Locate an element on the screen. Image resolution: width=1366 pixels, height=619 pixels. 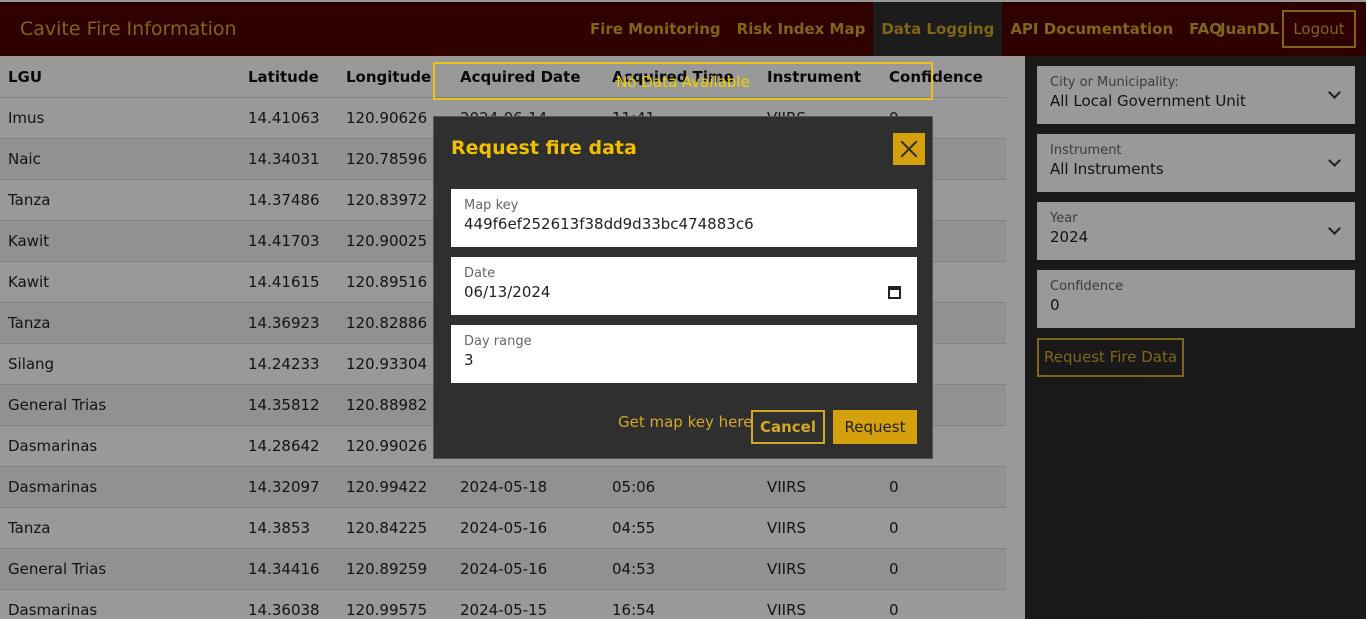
date-value: 06/13/2024 is located at coordinates (507, 292).